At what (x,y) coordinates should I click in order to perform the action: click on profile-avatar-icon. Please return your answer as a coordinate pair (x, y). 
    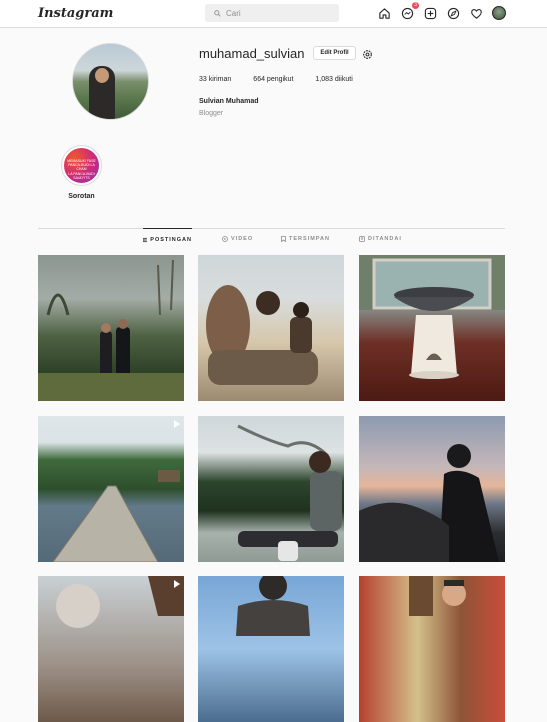
    Looking at the image, I should click on (499, 13).